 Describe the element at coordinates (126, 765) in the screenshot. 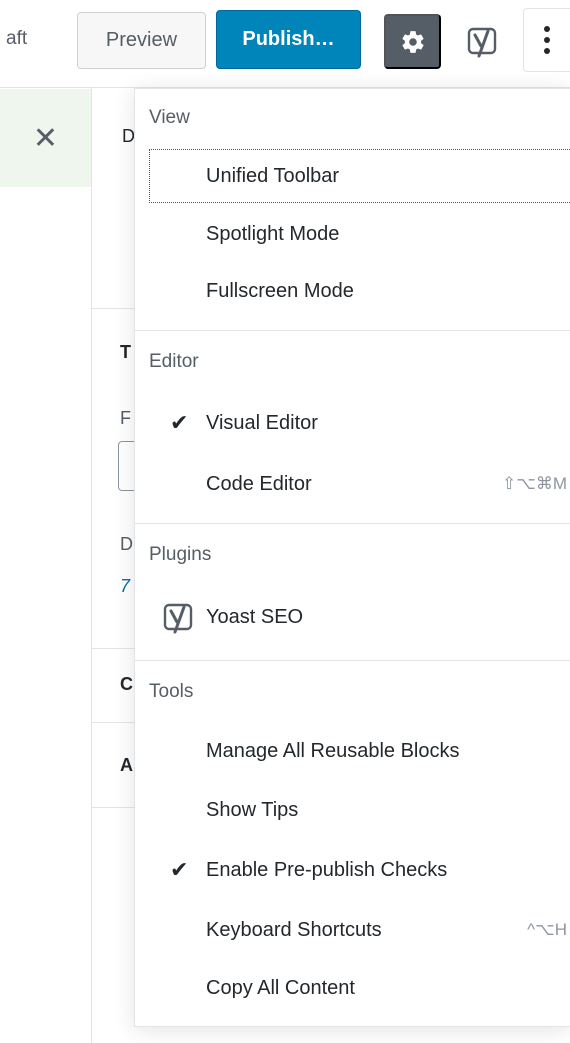

I see `sidebar-peek-text: A` at that location.